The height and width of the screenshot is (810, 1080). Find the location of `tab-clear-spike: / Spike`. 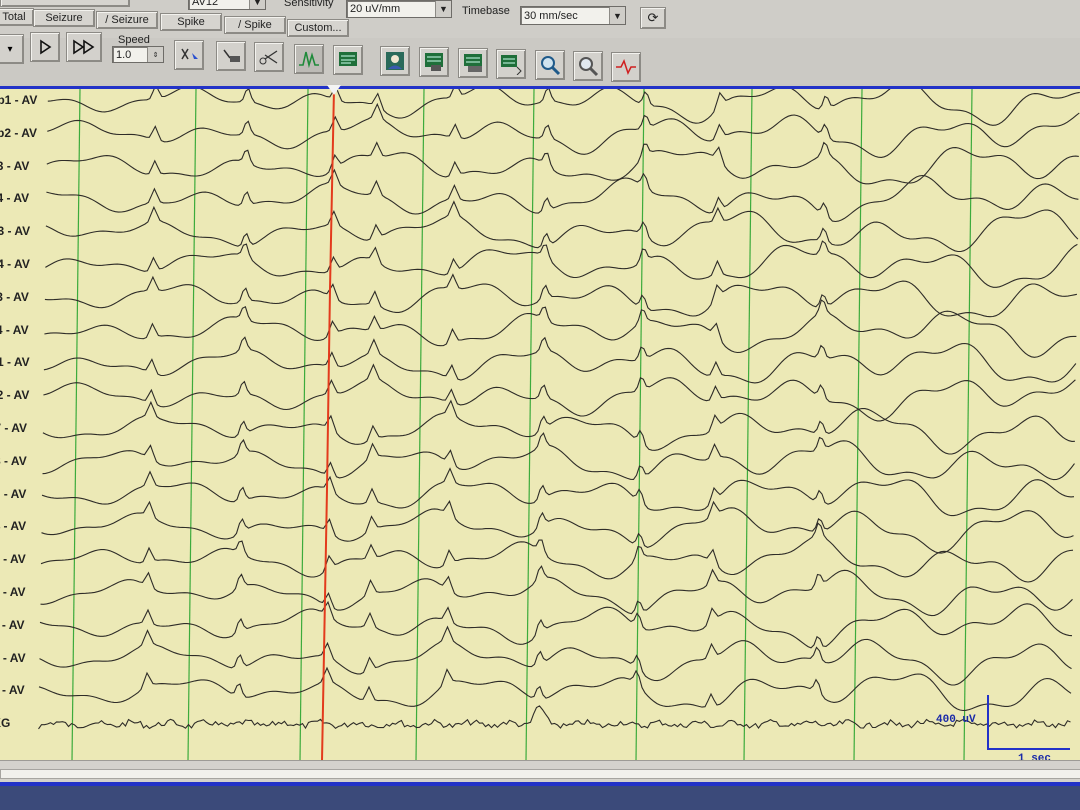

tab-clear-spike: / Spike is located at coordinates (255, 25).